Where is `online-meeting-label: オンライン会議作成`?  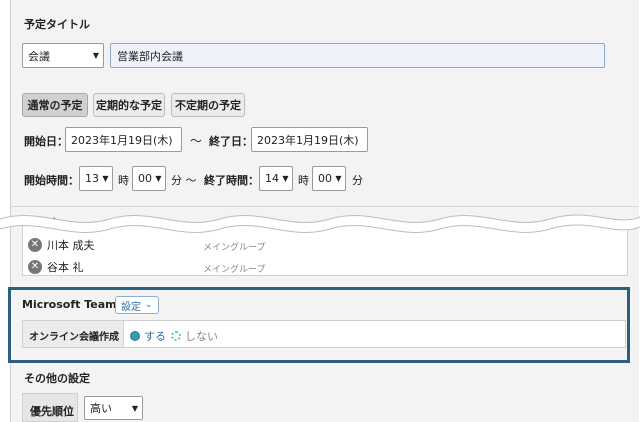 online-meeting-label: オンライン会議作成 is located at coordinates (74, 337).